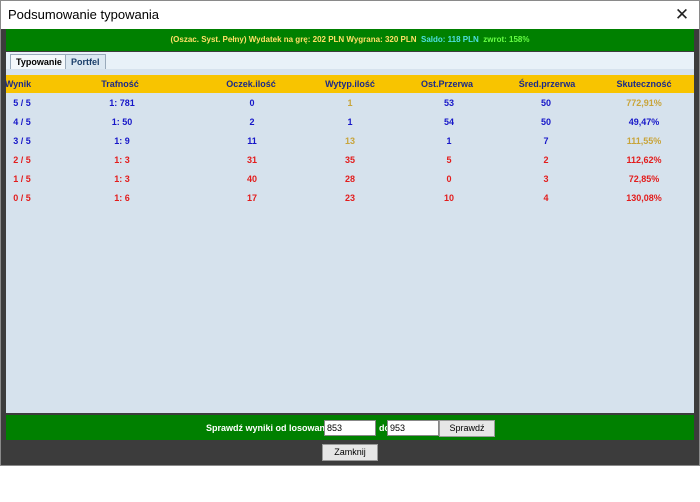  I want to click on cell-sred: 4, so click(546, 198).